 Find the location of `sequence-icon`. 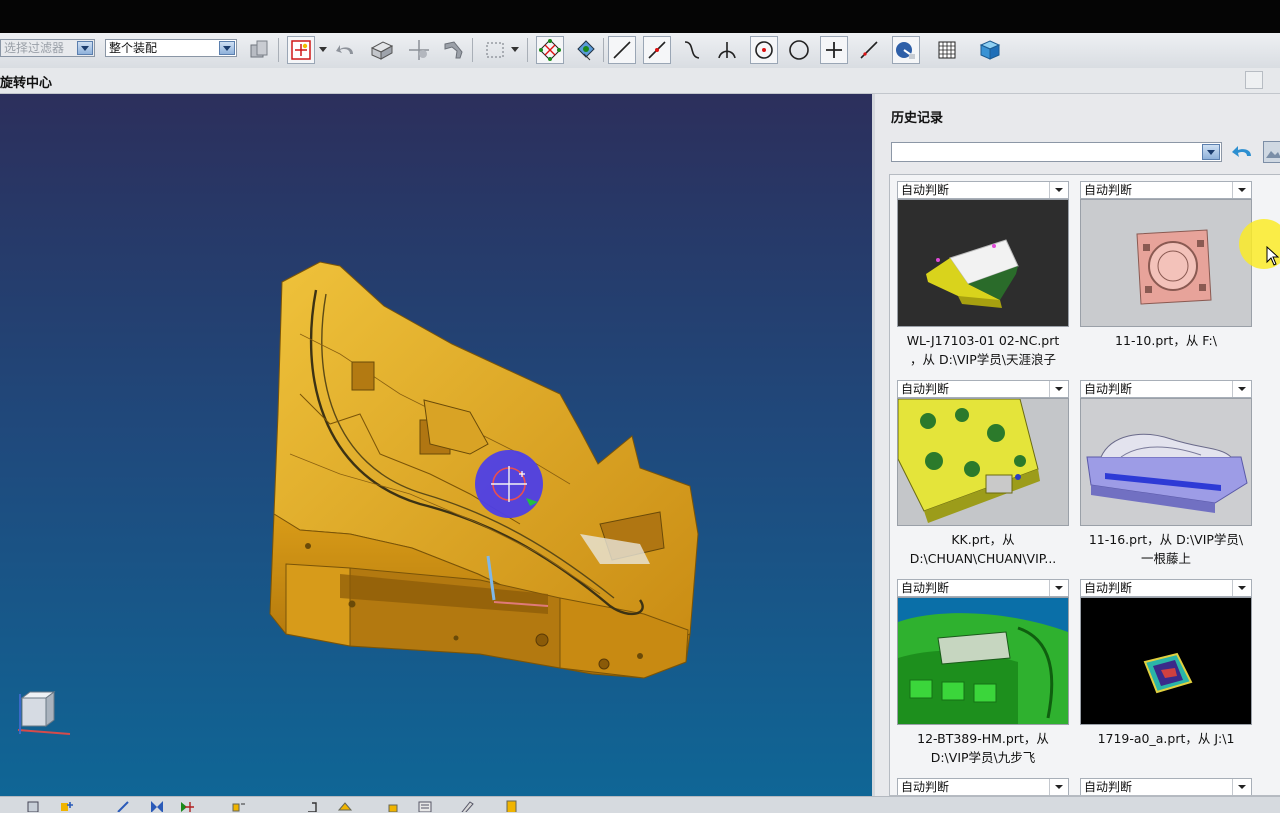

sequence-icon is located at coordinates (312, 806).